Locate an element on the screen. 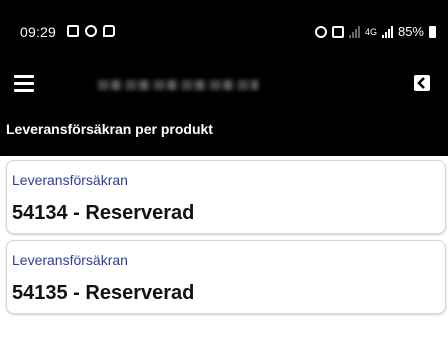 The image size is (448, 338). battery-percent: 85% is located at coordinates (410, 31).